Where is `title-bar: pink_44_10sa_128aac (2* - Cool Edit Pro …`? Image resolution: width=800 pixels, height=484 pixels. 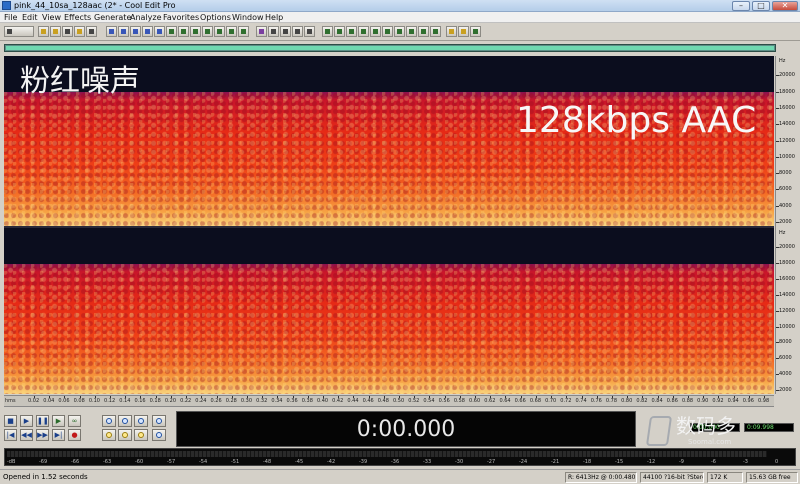 title-bar: pink_44_10sa_128aac (2* - Cool Edit Pro … is located at coordinates (400, 6).